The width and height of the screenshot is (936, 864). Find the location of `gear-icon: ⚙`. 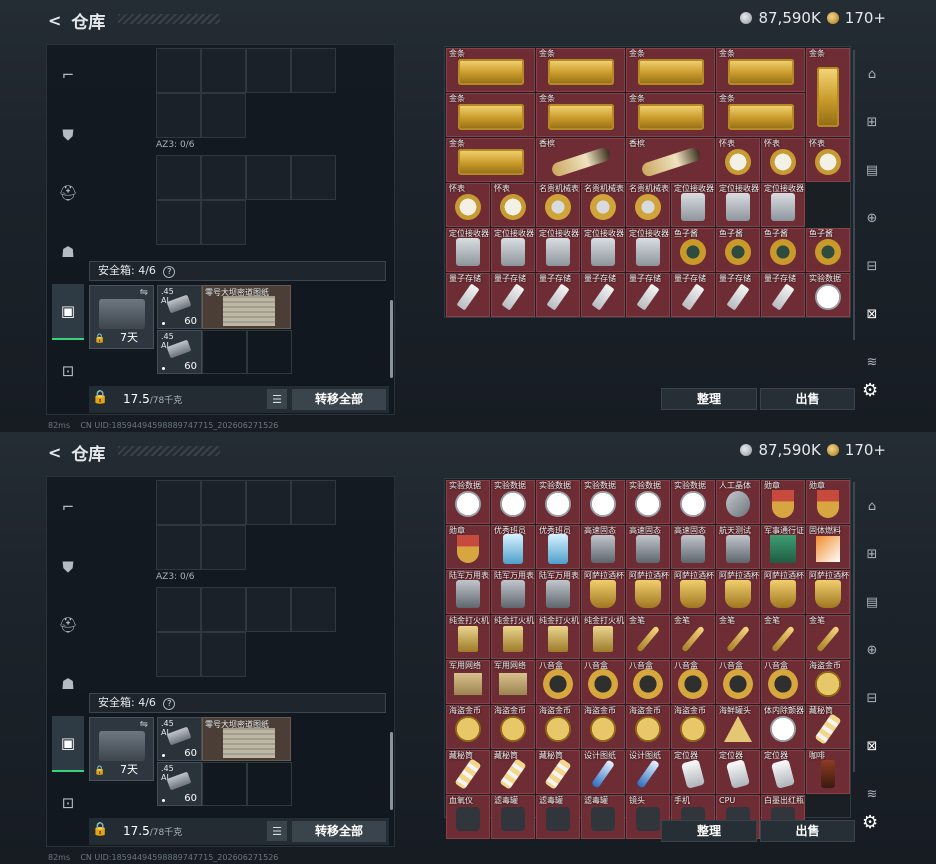

gear-icon: ⚙ is located at coordinates (870, 390).